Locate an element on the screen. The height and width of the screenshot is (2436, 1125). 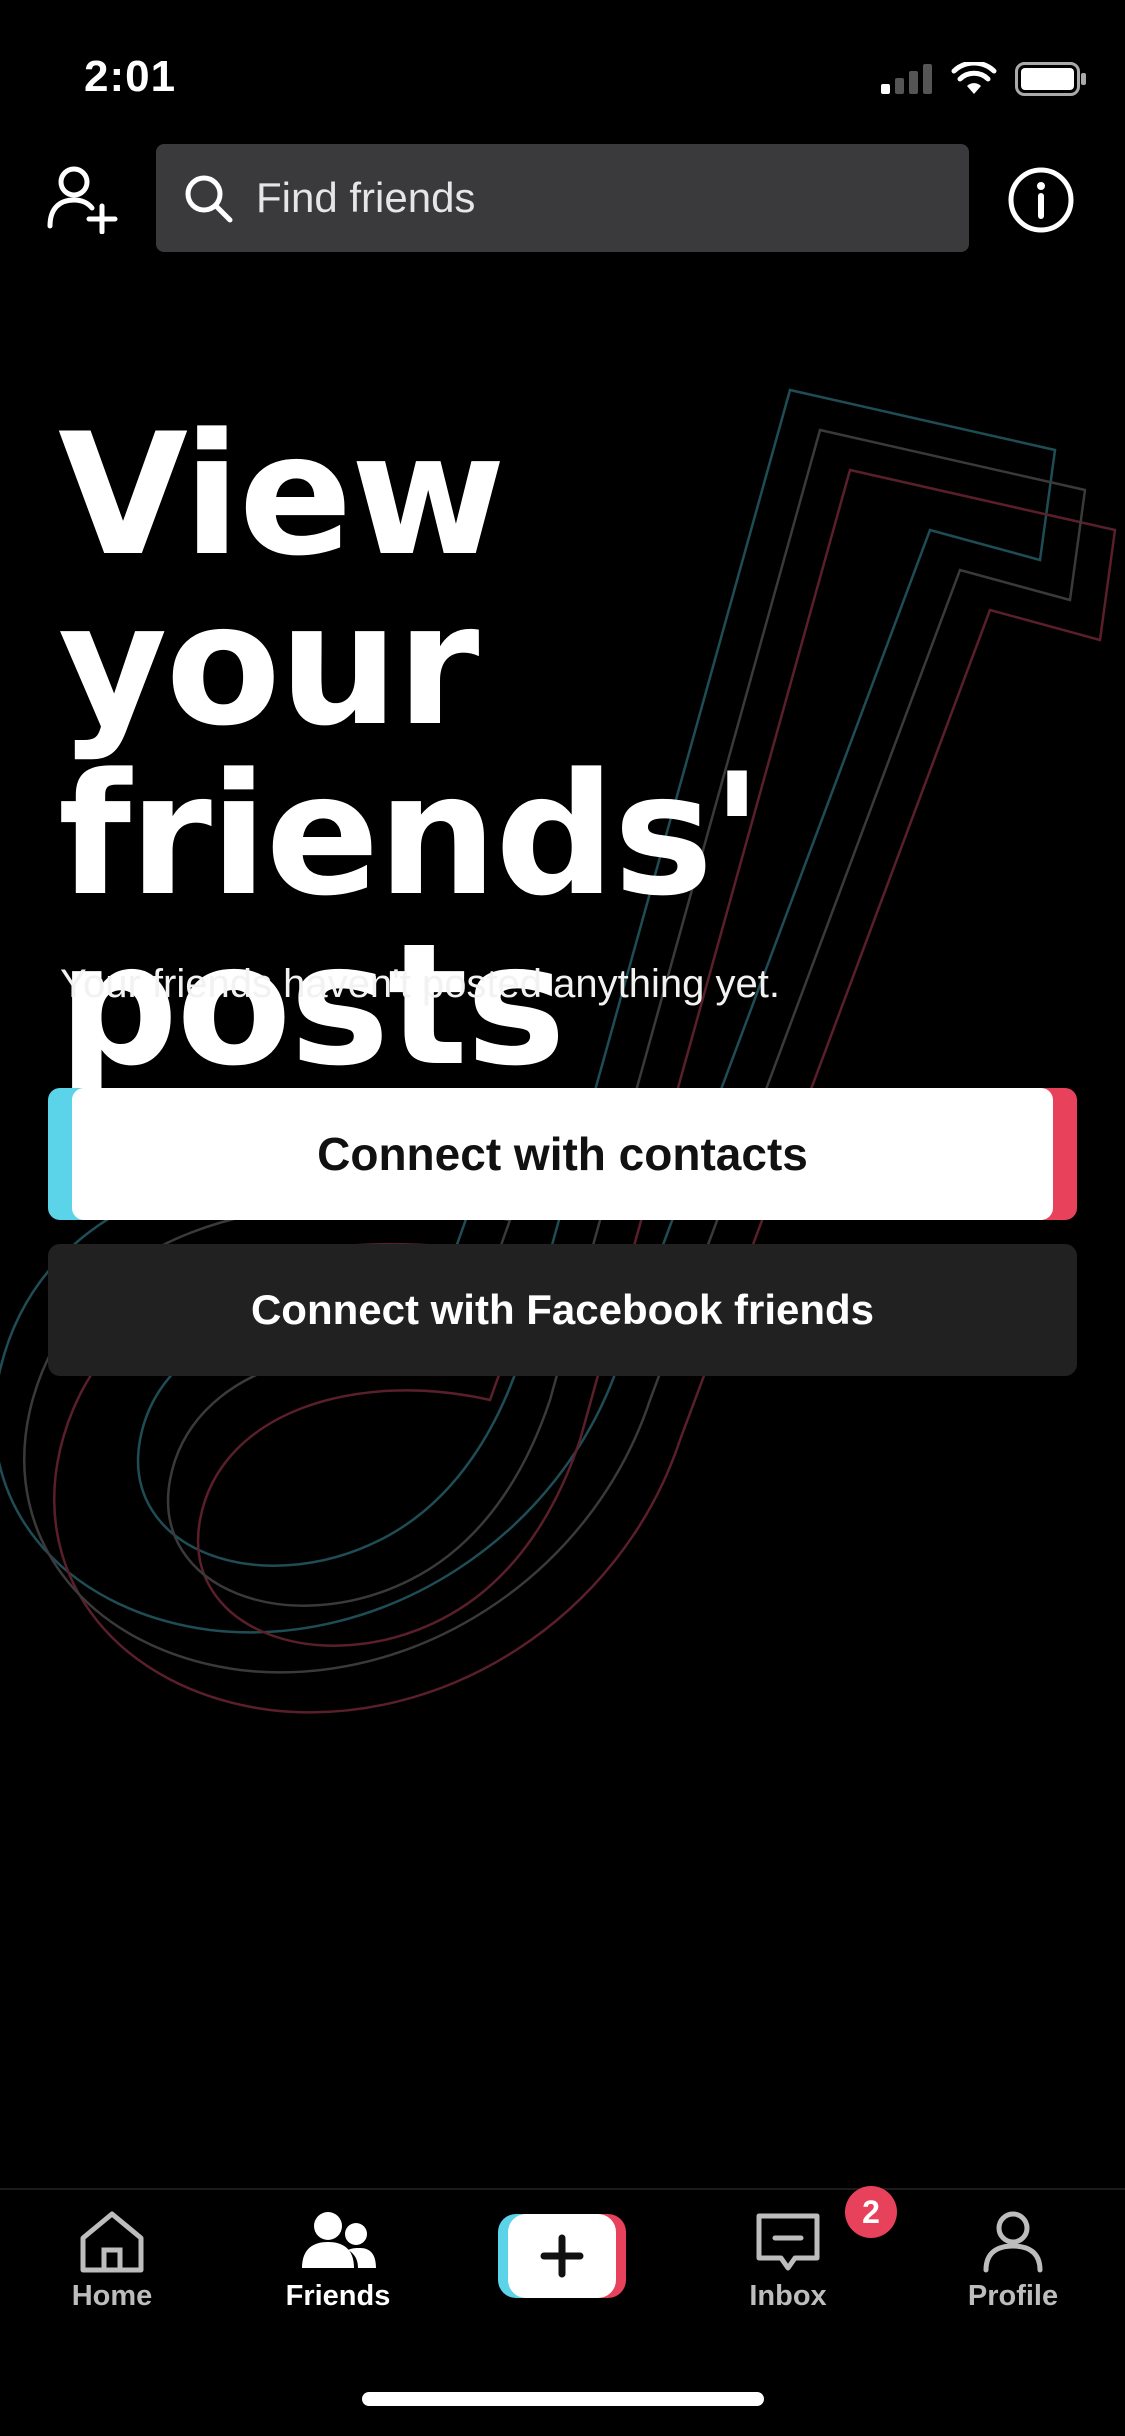
create-post-button is located at coordinates (562, 2256).